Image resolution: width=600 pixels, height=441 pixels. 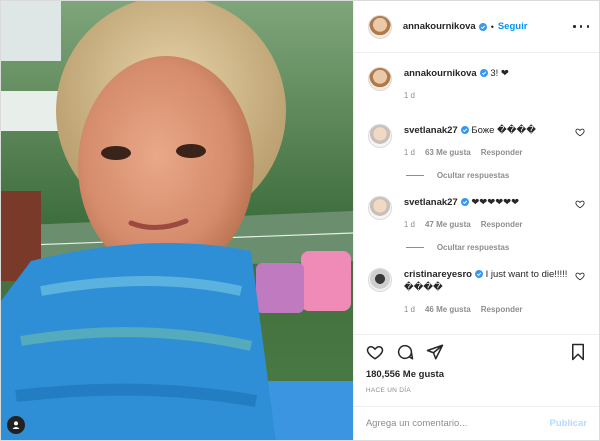 I want to click on author-avatar, so click(x=379, y=26).